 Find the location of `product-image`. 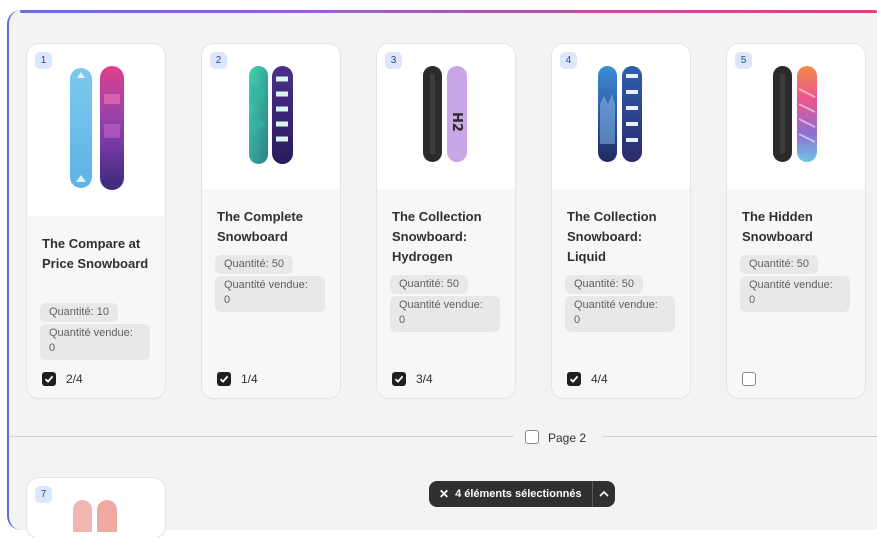

product-image is located at coordinates (96, 130).